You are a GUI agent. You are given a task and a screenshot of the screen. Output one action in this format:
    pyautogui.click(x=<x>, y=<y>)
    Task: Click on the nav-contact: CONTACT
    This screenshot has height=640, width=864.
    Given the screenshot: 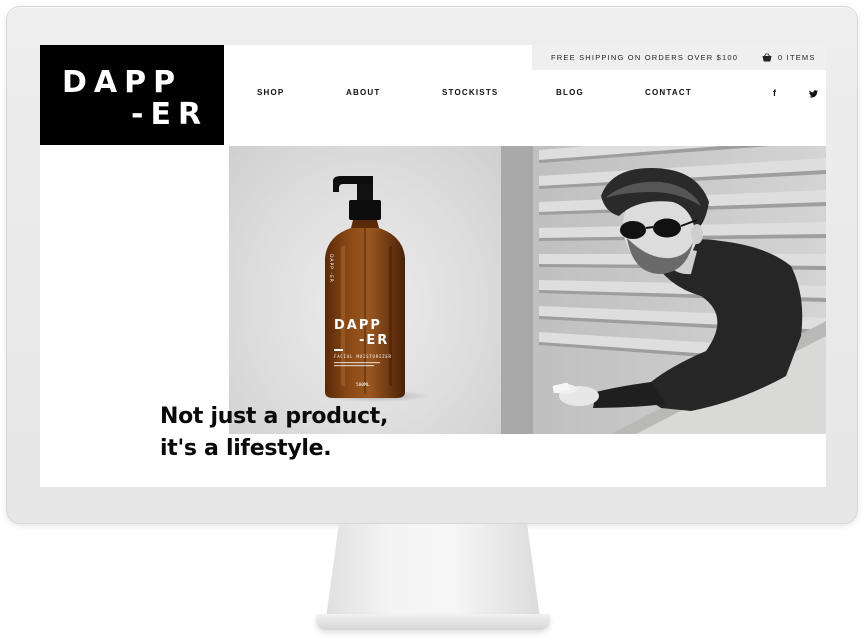 What is the action you would take?
    pyautogui.click(x=668, y=92)
    